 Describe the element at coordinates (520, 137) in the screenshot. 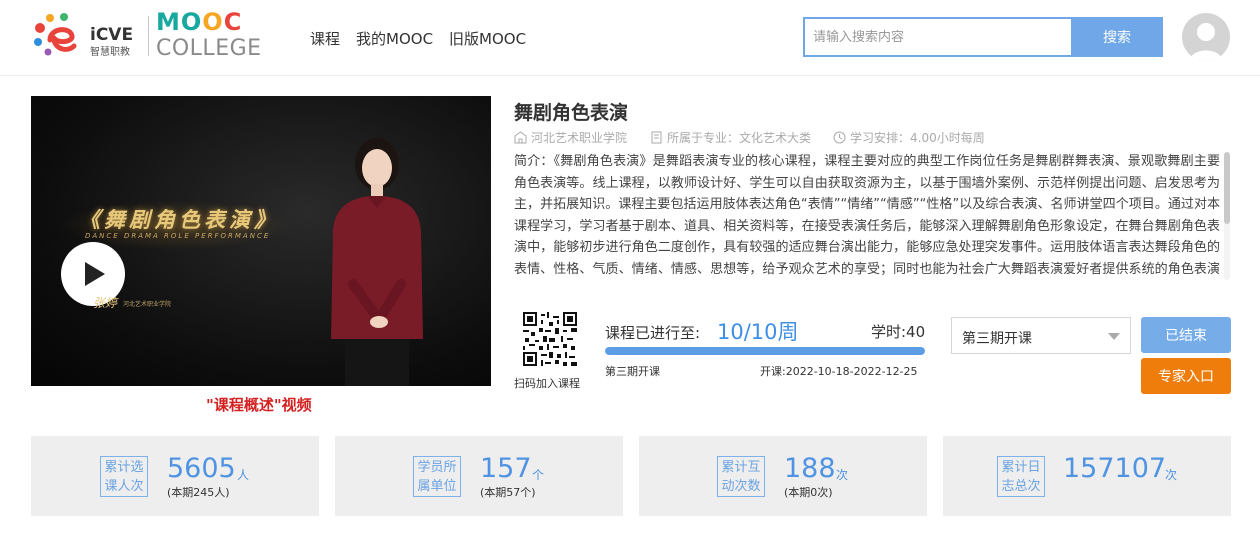

I see `school-icon` at that location.